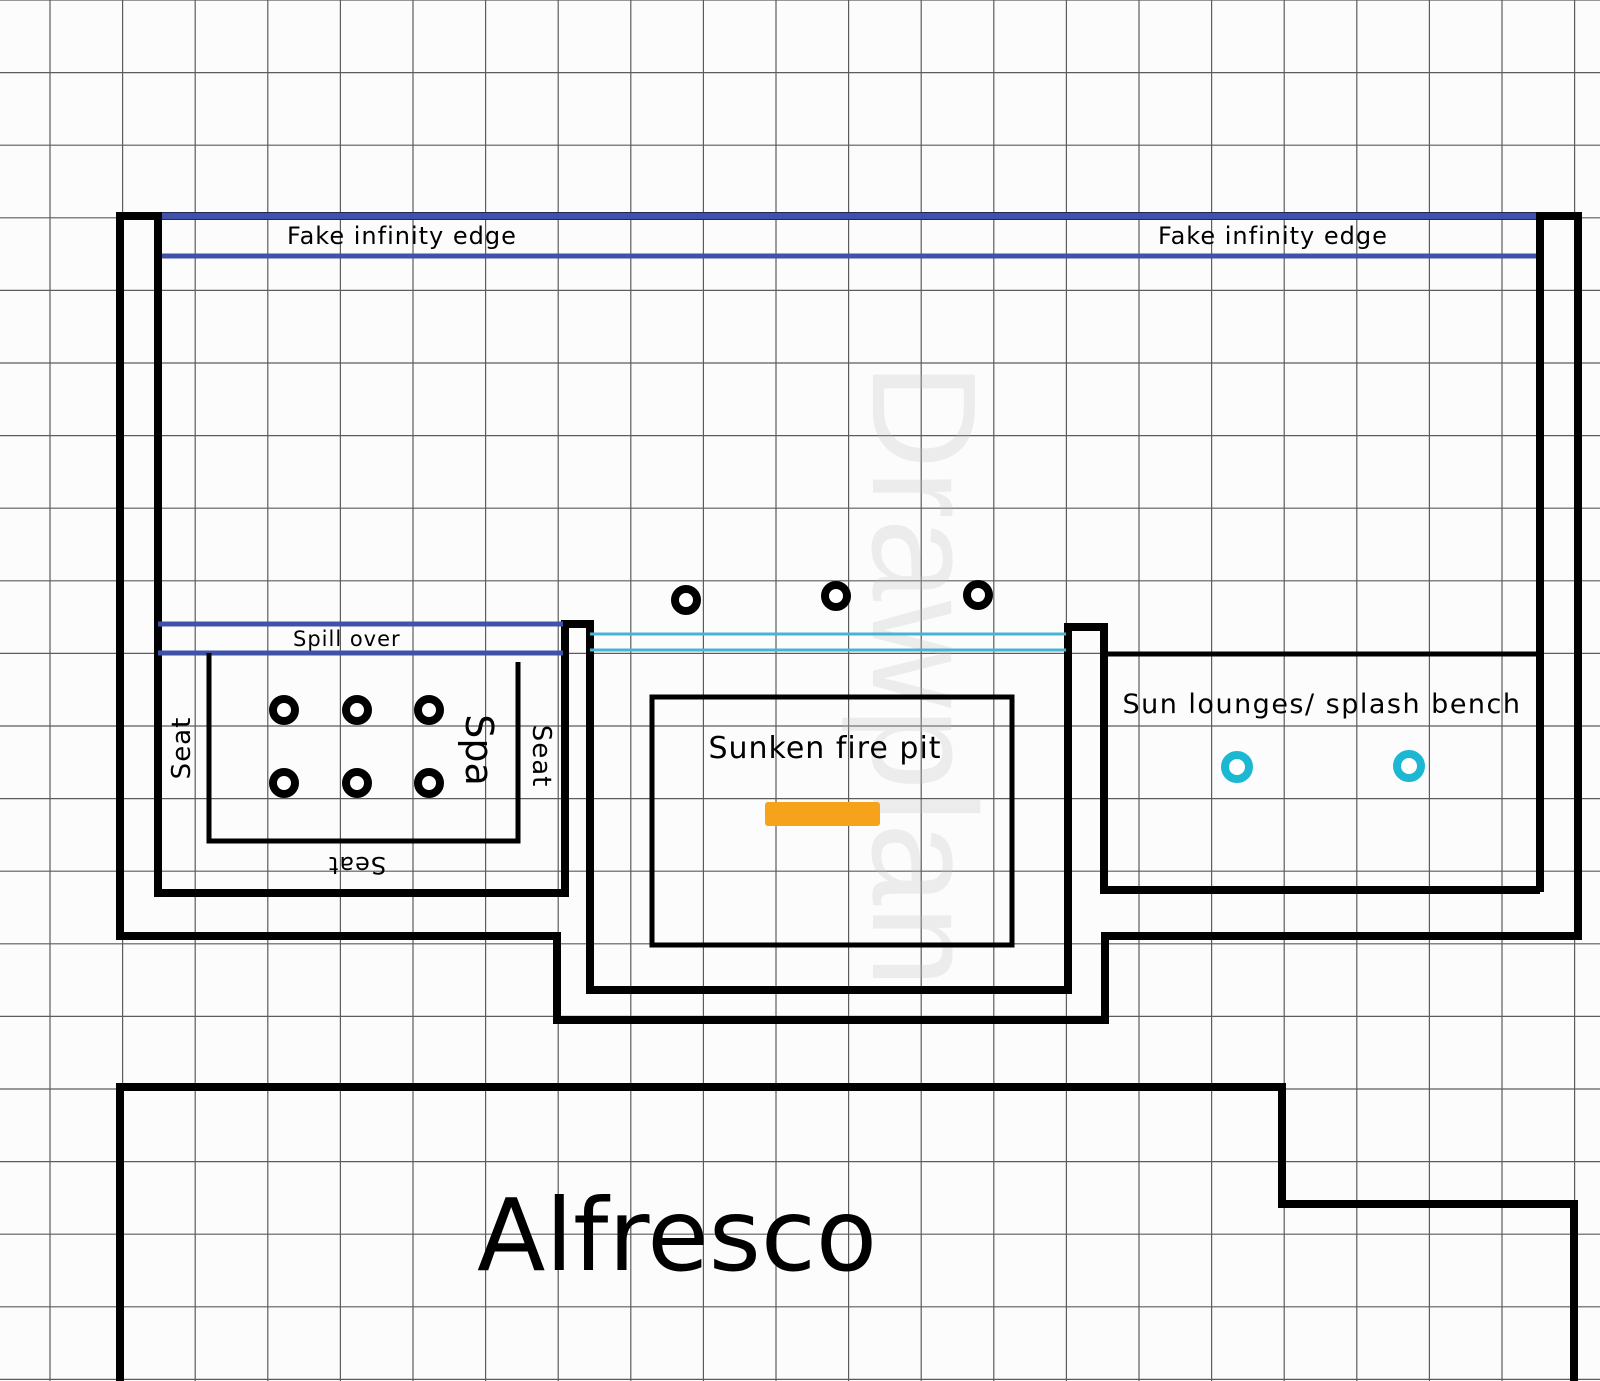 This screenshot has width=1600, height=1381. I want to click on seat-label-left: Seat, so click(182, 748).